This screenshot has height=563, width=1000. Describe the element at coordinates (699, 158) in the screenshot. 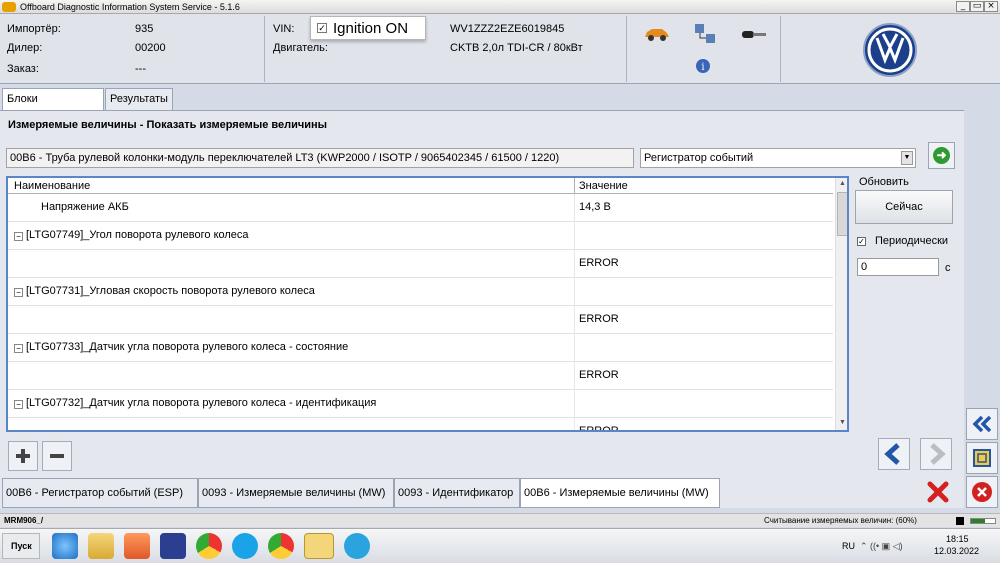

I see `function-select-value: Регистратор событий` at that location.